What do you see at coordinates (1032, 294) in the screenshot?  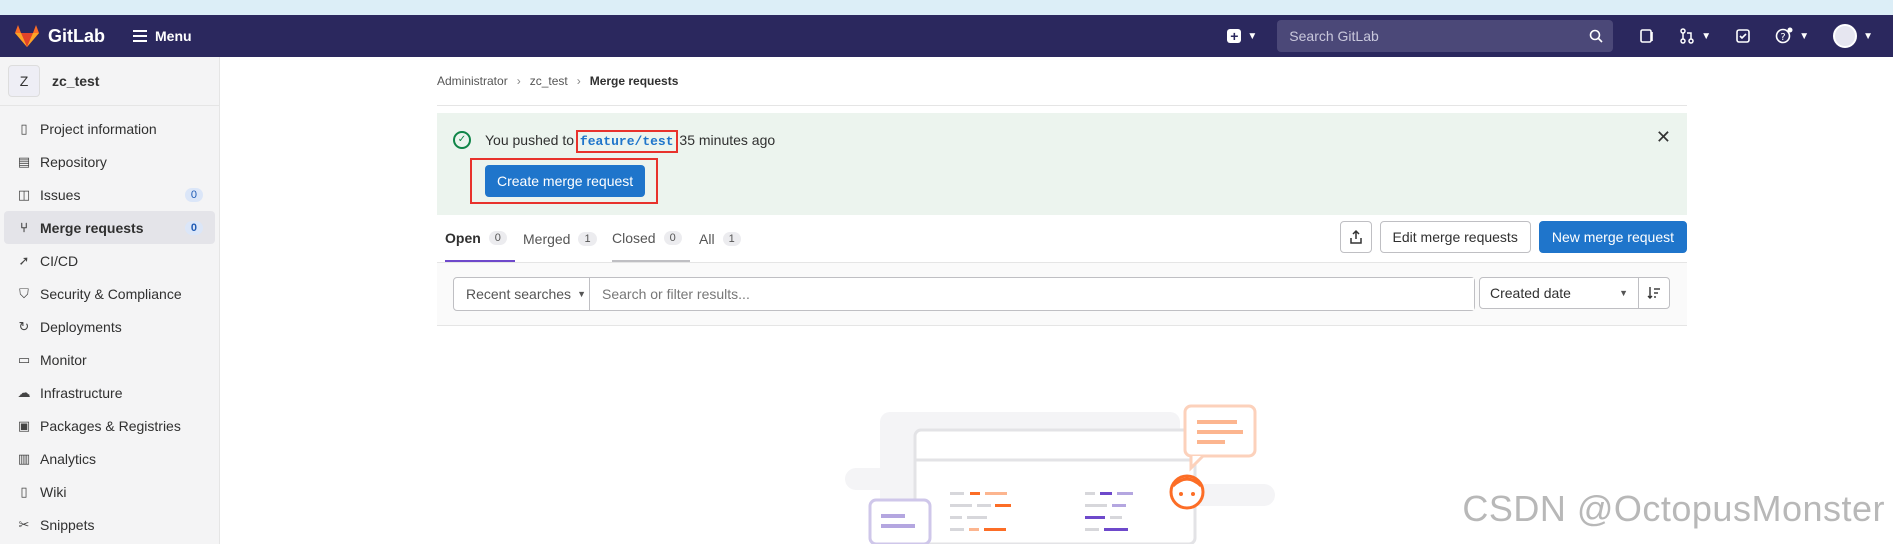 I see `filter-search-input` at bounding box center [1032, 294].